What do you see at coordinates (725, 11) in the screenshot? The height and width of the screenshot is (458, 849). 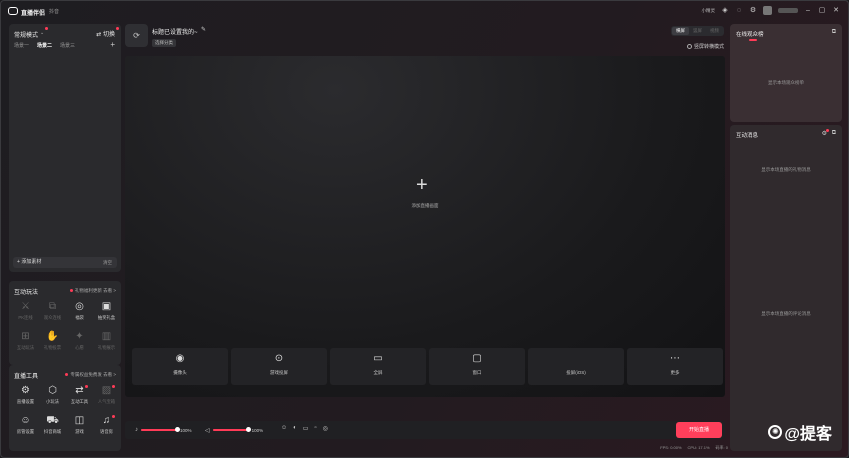 I see `shirt-icon: ◈` at bounding box center [725, 11].